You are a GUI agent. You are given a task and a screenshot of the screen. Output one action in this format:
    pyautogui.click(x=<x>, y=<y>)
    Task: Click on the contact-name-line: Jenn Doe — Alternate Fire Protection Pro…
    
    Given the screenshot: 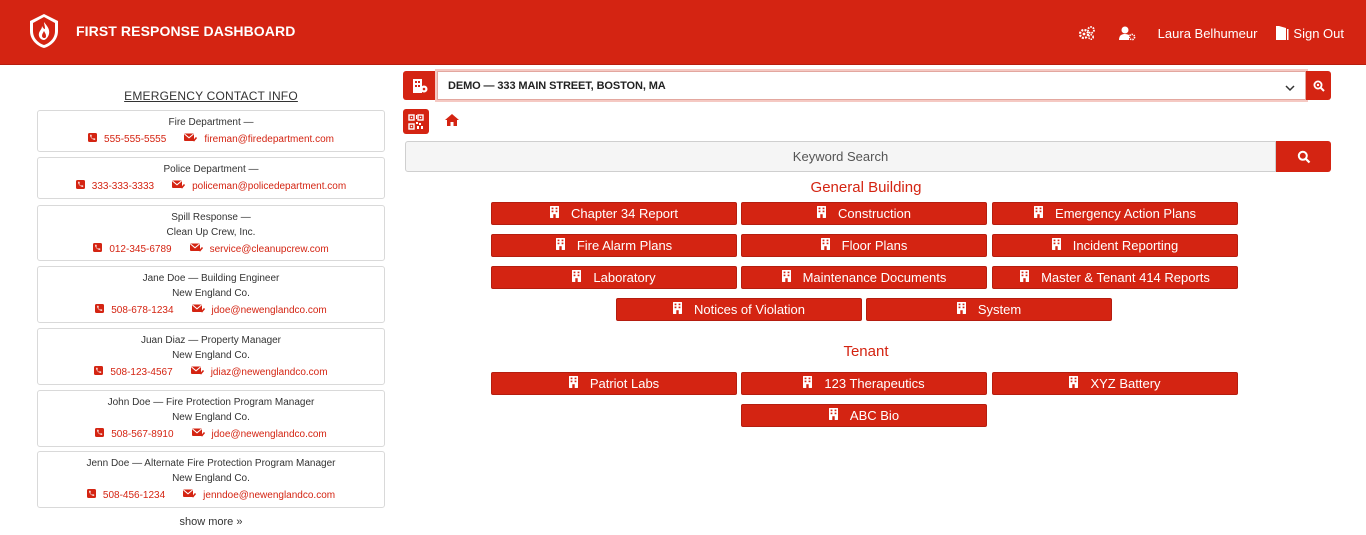 What is the action you would take?
    pyautogui.click(x=211, y=463)
    